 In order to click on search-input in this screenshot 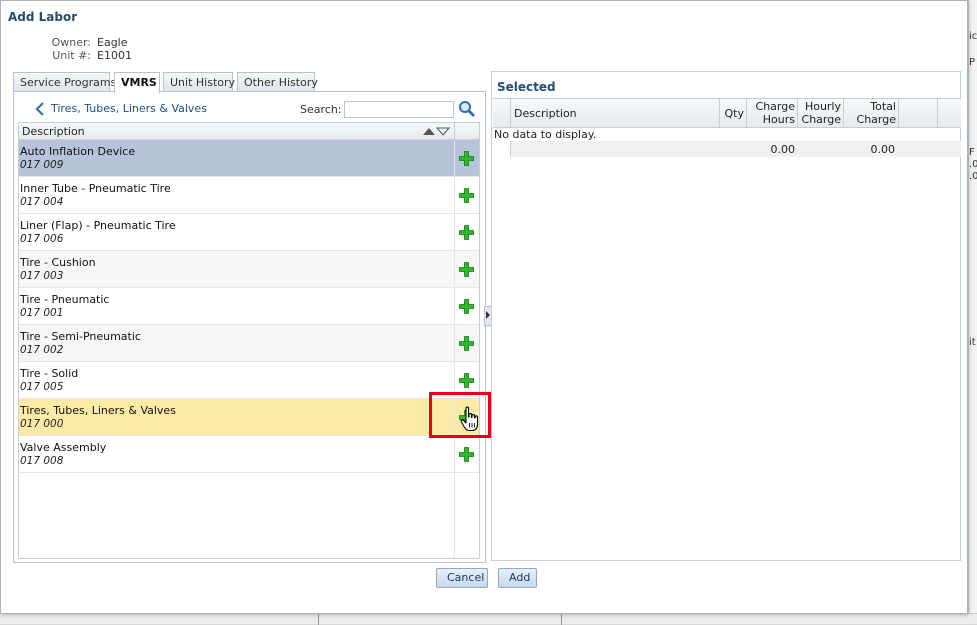, I will do `click(399, 109)`.